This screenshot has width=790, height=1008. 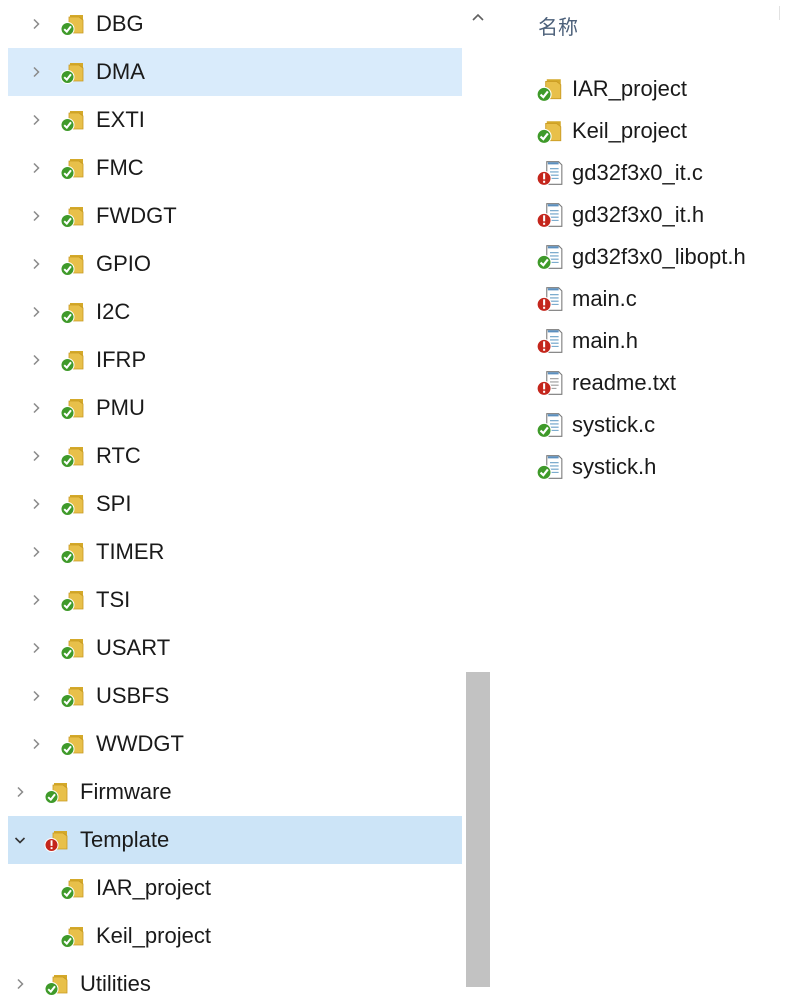 What do you see at coordinates (235, 840) in the screenshot?
I see `tree-item-template: Template` at bounding box center [235, 840].